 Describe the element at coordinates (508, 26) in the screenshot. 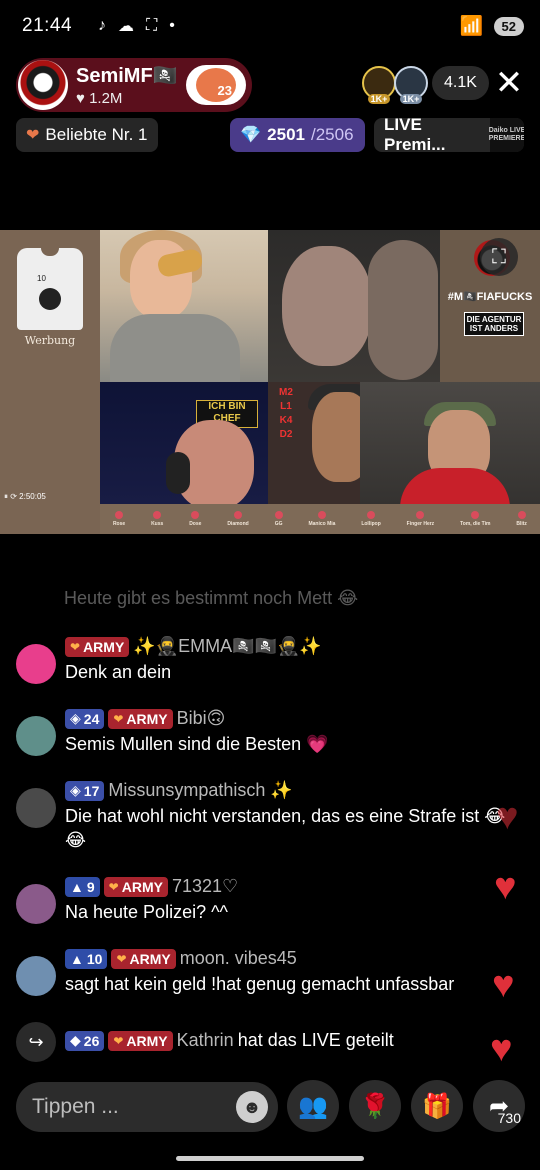

I see `battery-badge: 52` at that location.